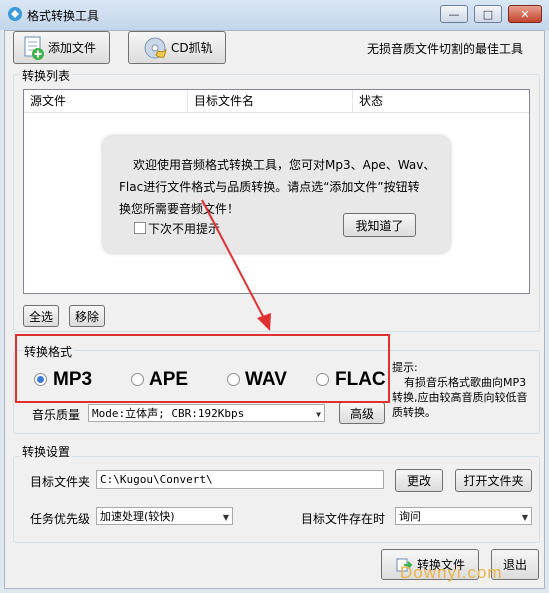  What do you see at coordinates (168, 413) in the screenshot?
I see `quality-value: Mode:立体声; CBR:192Kbps` at bounding box center [168, 413].